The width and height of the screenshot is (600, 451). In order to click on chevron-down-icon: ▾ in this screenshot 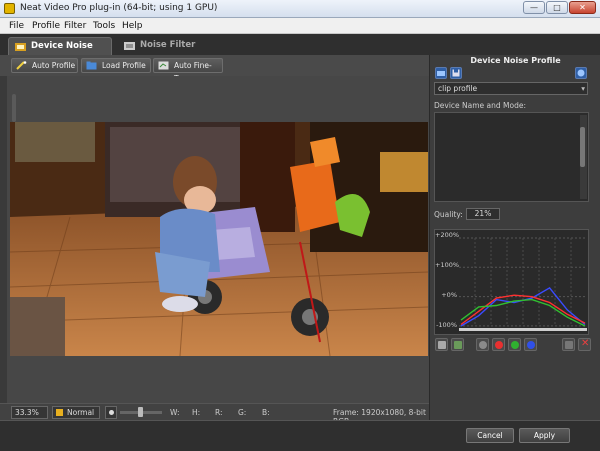, I will do `click(583, 88)`.